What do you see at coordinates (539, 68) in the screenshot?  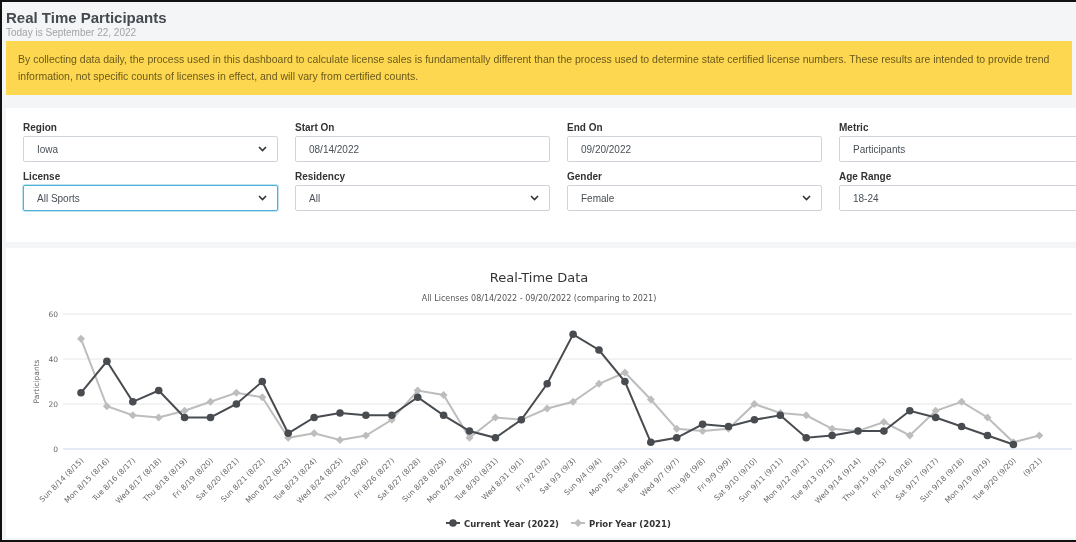 I see `notice-banner: By collecting data daily, the process used in this dashboard to calculate license sales is fundamentally different than the process used to determine state certified license numbers. These results are intended to provide trend information, not specific counts of licenses in effect, and will vary from certified counts.` at bounding box center [539, 68].